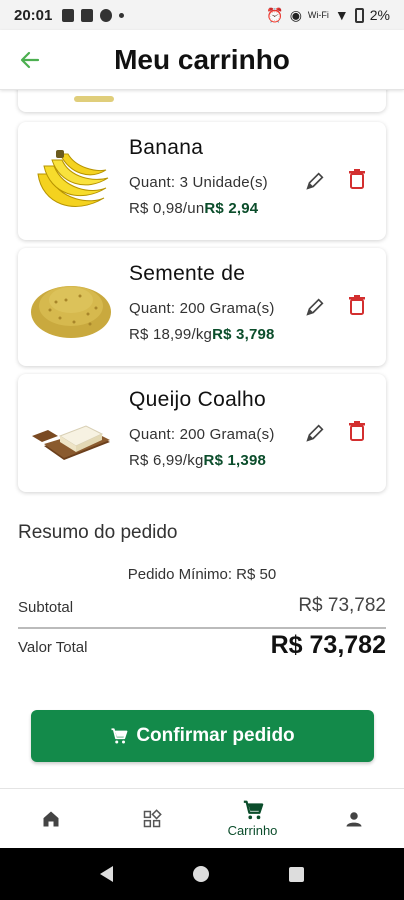  Describe the element at coordinates (87, 15) in the screenshot. I see `image-icon` at that location.